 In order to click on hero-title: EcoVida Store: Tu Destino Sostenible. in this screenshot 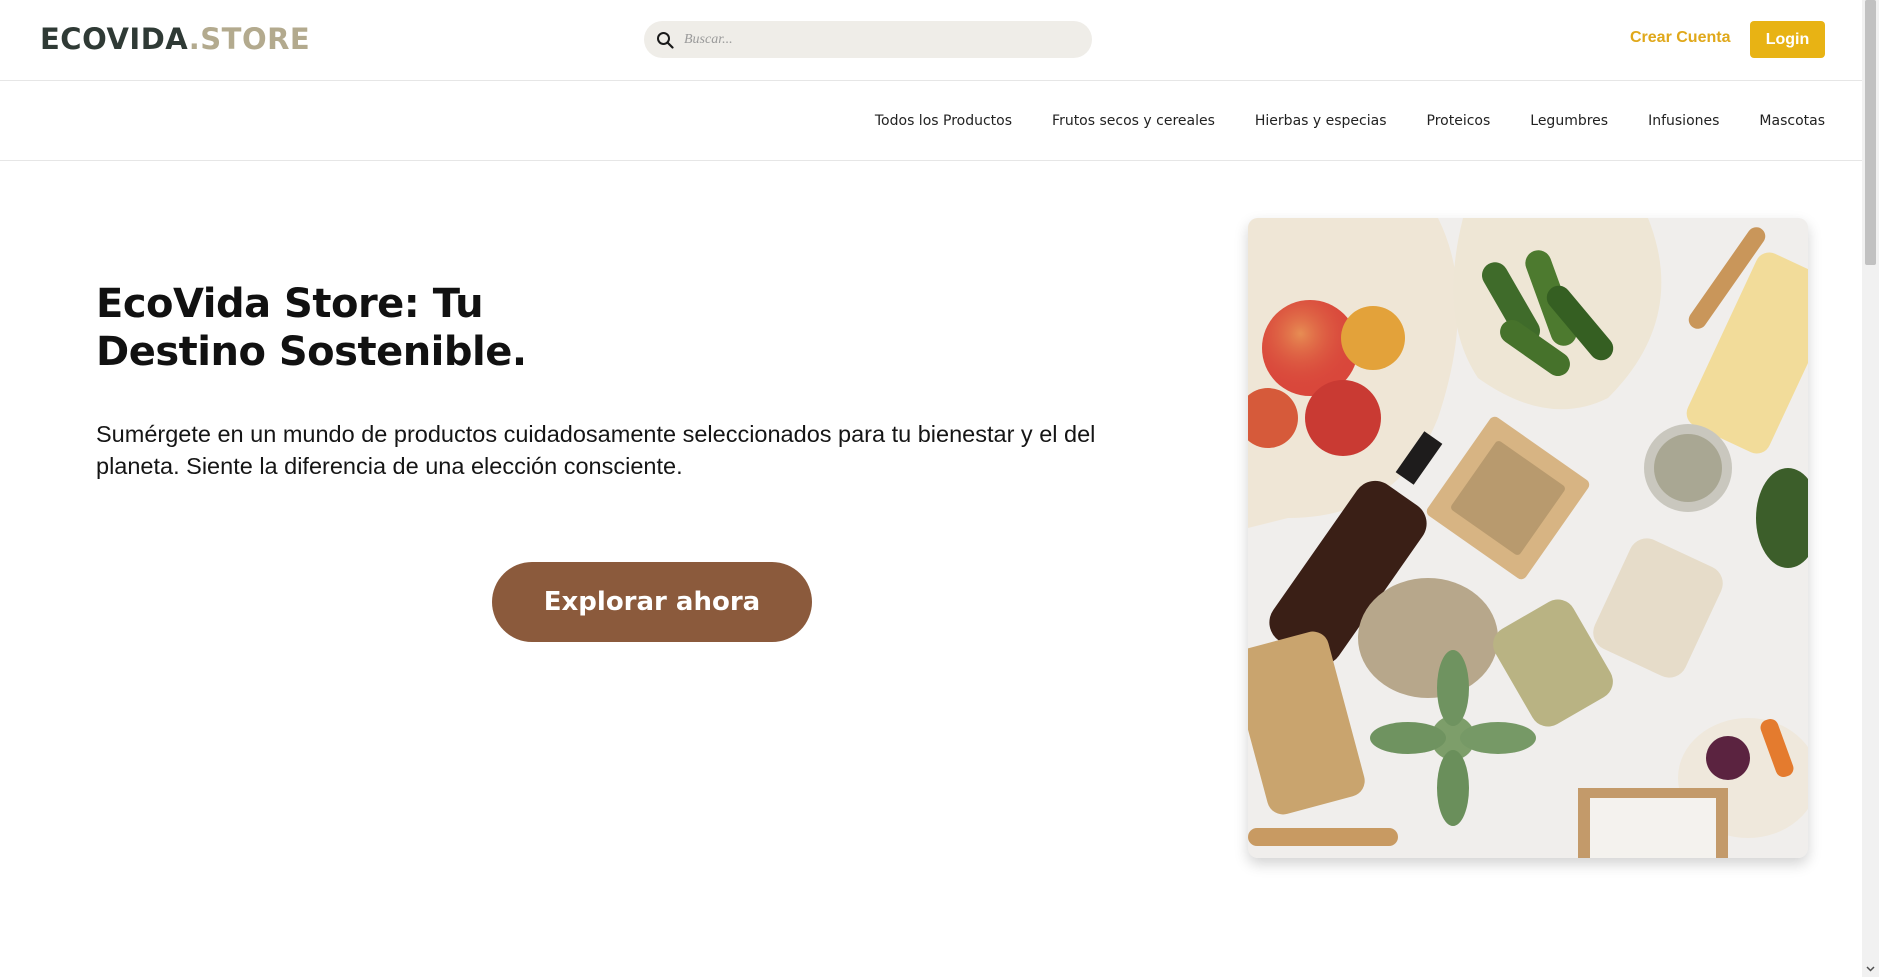, I will do `click(316, 328)`.